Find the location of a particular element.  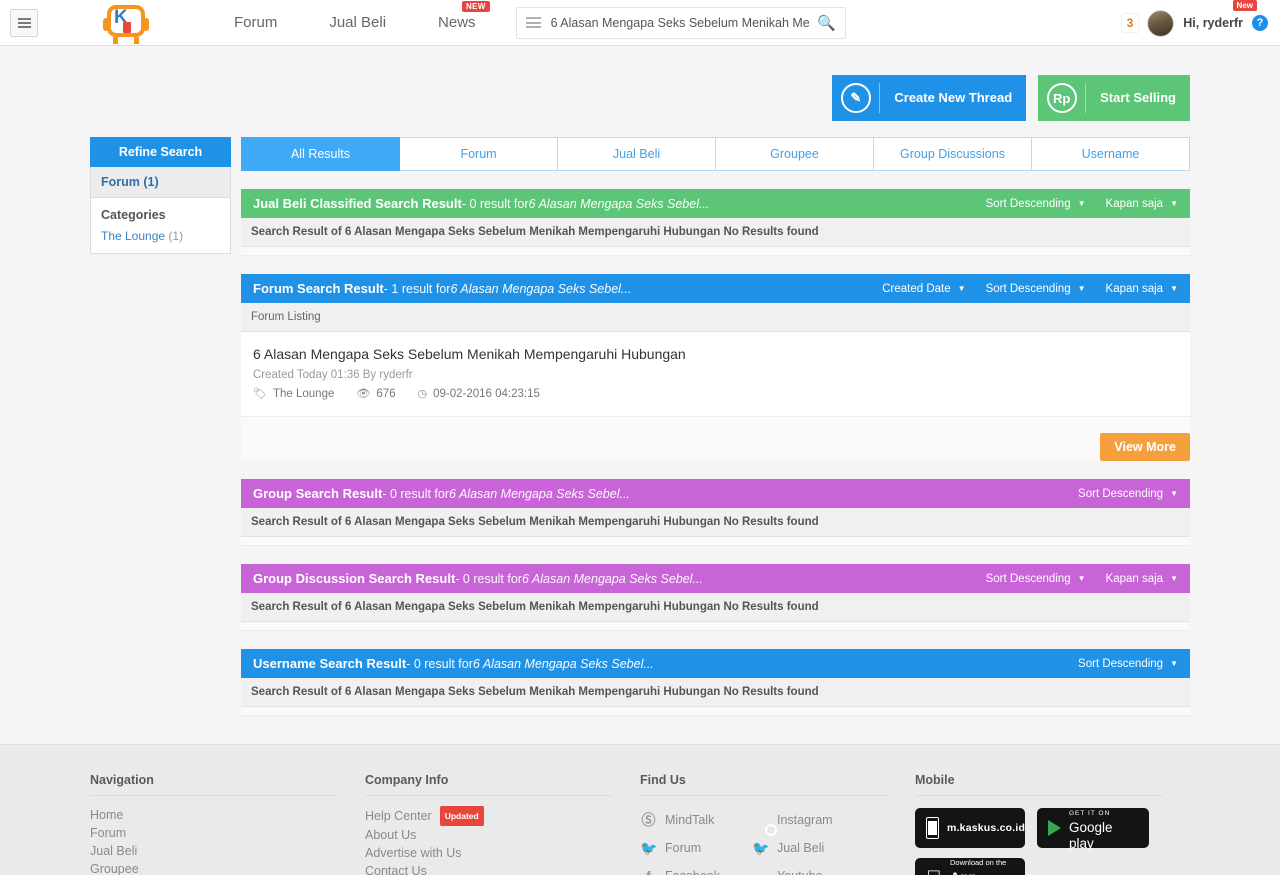

footer-navigation-heading: Navigation is located at coordinates (214, 784).